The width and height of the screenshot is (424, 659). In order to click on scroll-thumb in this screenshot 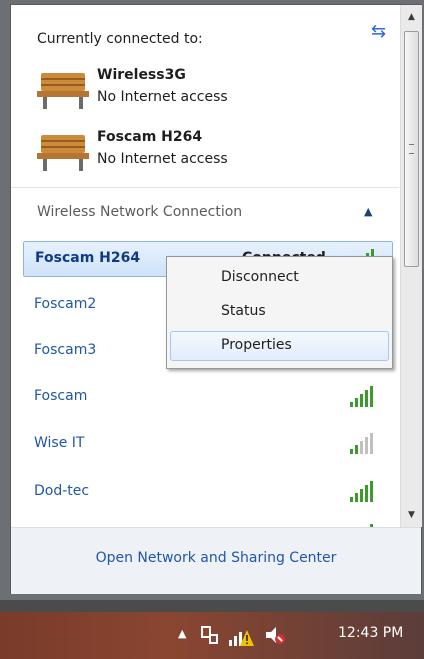, I will do `click(411, 149)`.